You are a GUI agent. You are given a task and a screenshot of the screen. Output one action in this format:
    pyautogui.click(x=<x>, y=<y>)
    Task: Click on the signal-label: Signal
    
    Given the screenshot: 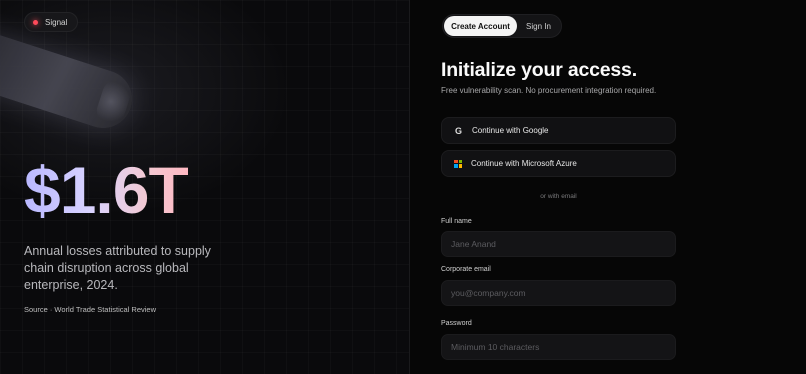 What is the action you would take?
    pyautogui.click(x=56, y=22)
    